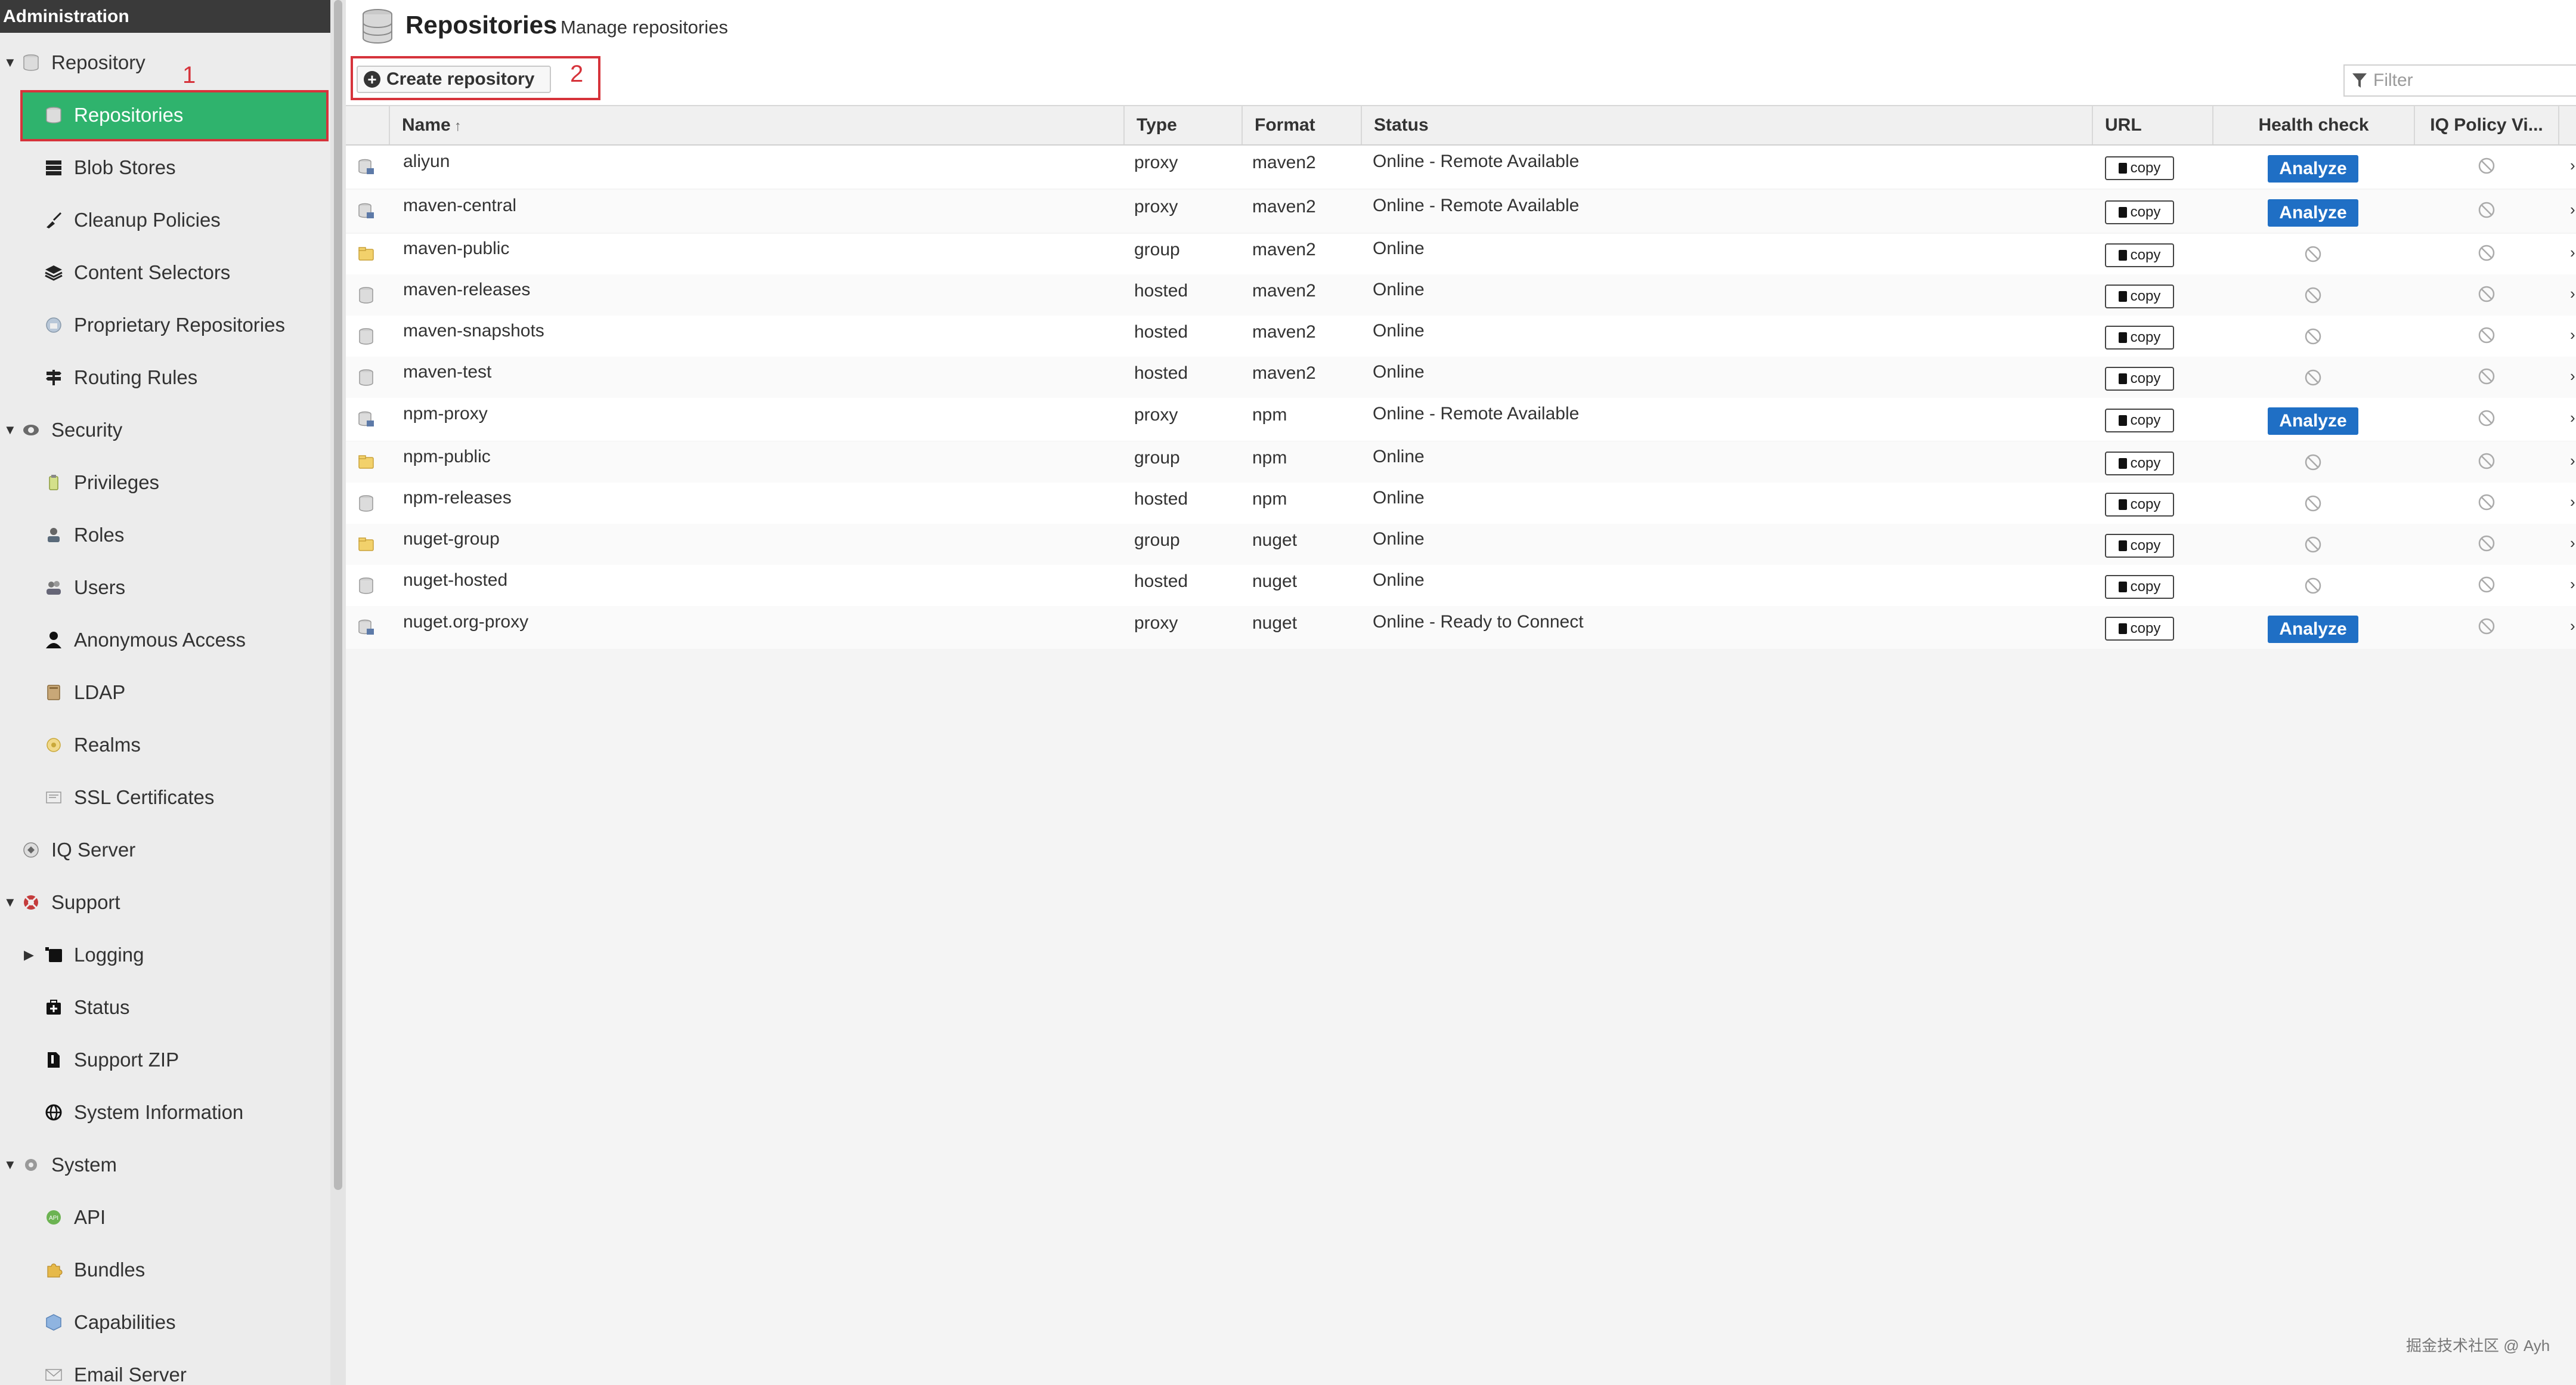  Describe the element at coordinates (2152, 125) in the screenshot. I see `column-header-url: URL` at that location.